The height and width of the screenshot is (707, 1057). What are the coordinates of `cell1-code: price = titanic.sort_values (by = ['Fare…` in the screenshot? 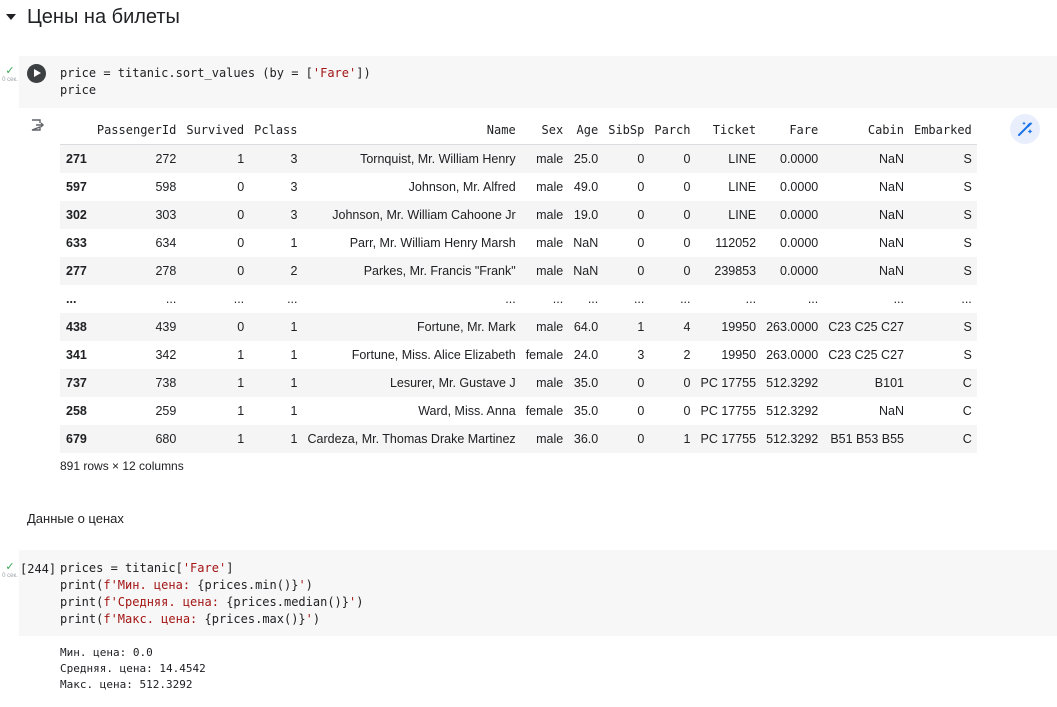 It's located at (215, 82).